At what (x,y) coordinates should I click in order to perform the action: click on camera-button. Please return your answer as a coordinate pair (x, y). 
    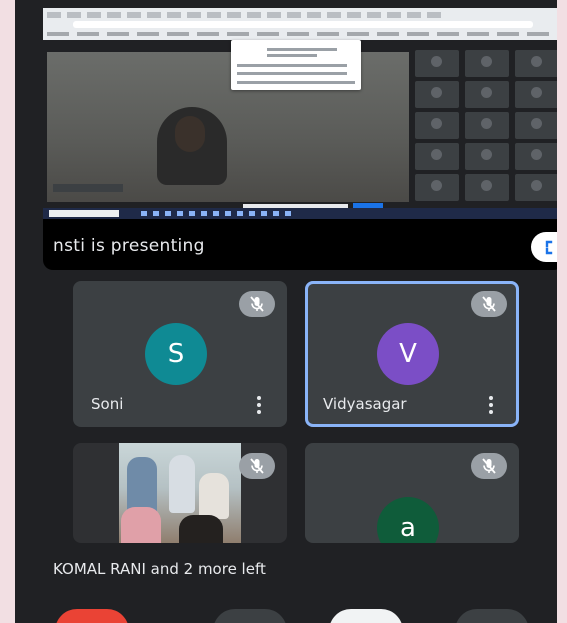
    Looking at the image, I should click on (366, 616).